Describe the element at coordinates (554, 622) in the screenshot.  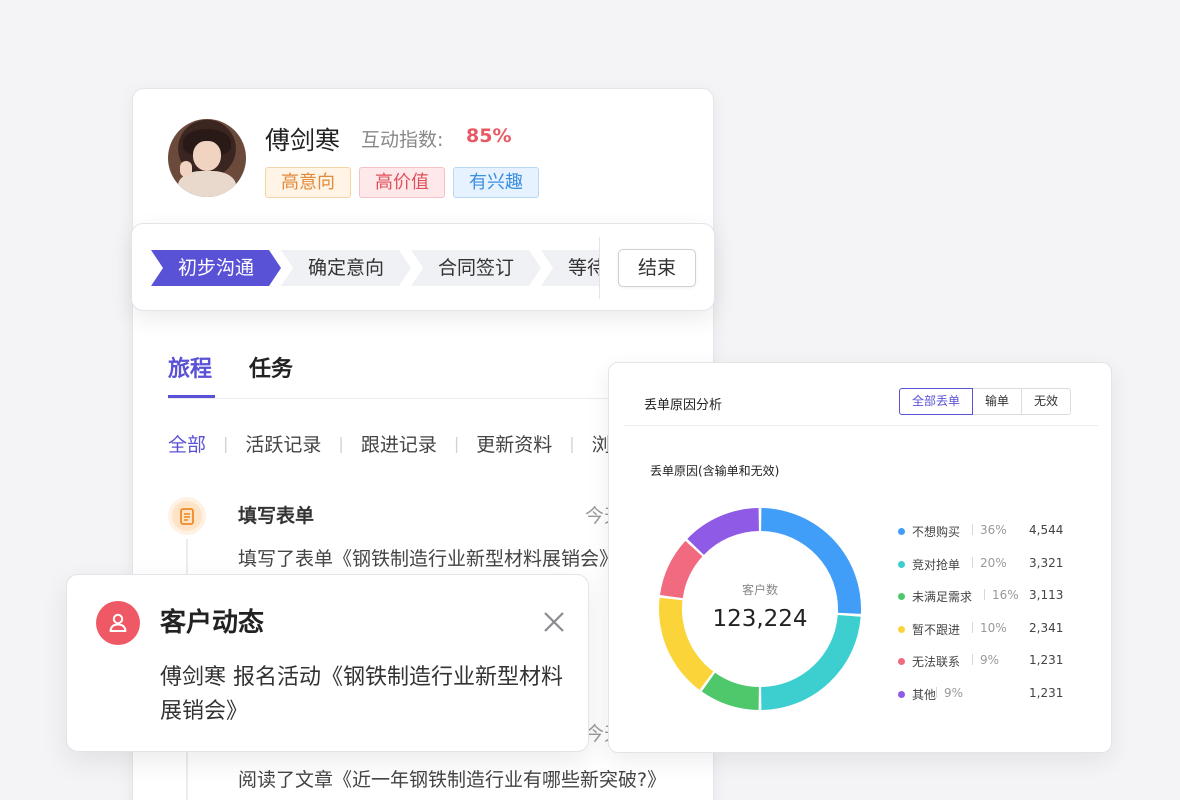
I see `close-icon` at that location.